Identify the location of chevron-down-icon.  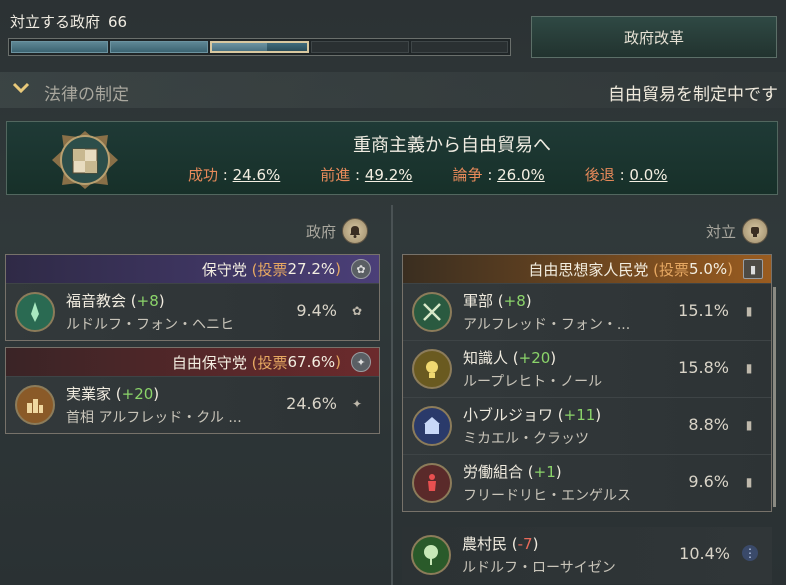
(21, 89).